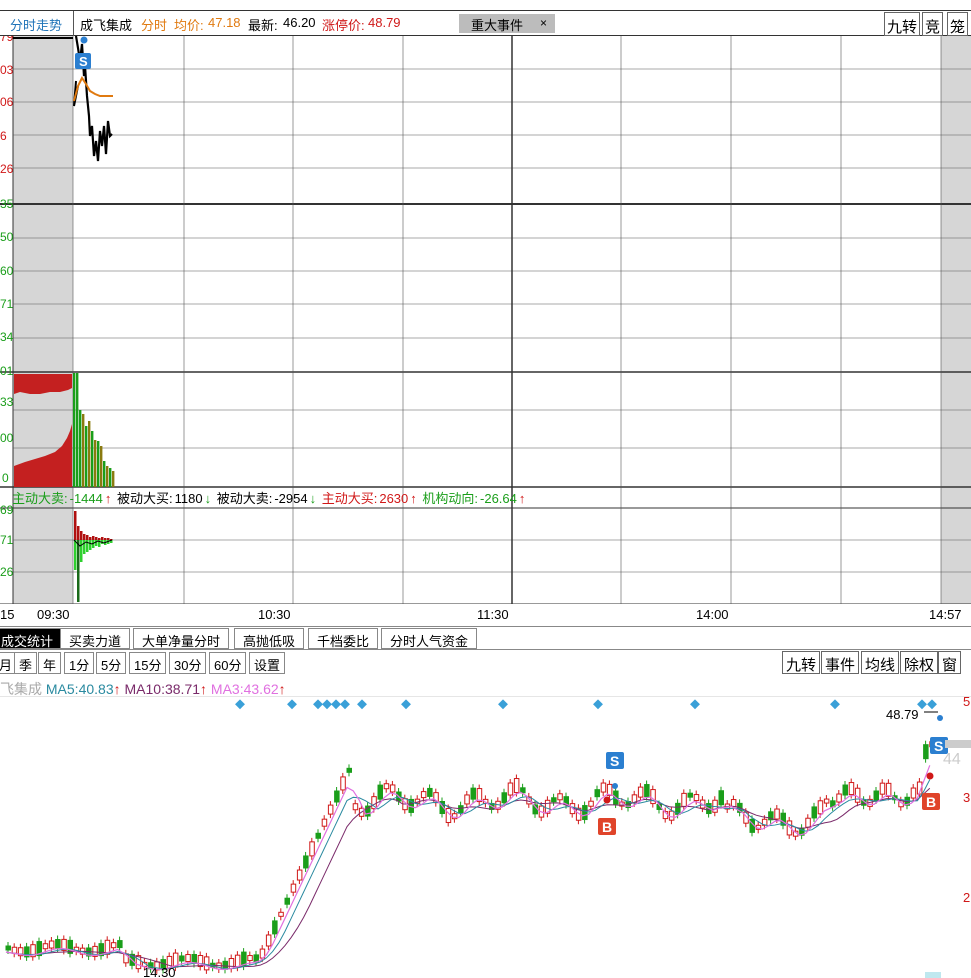  I want to click on period-quarter: 季, so click(26, 663).